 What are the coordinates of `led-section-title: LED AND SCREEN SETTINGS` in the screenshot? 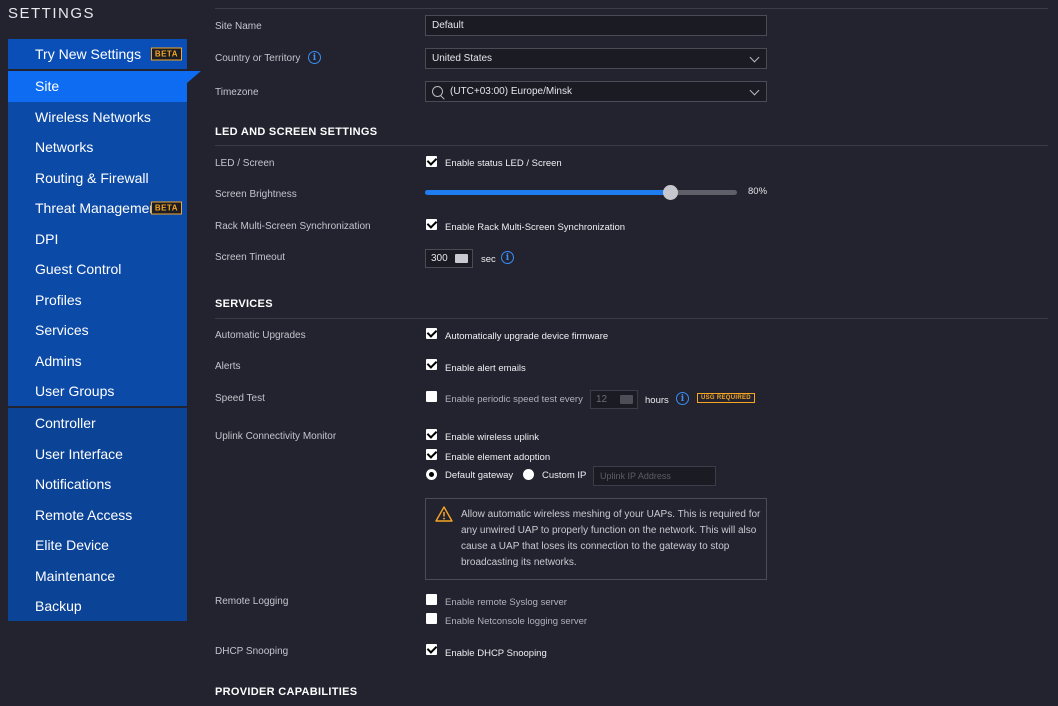 It's located at (296, 132).